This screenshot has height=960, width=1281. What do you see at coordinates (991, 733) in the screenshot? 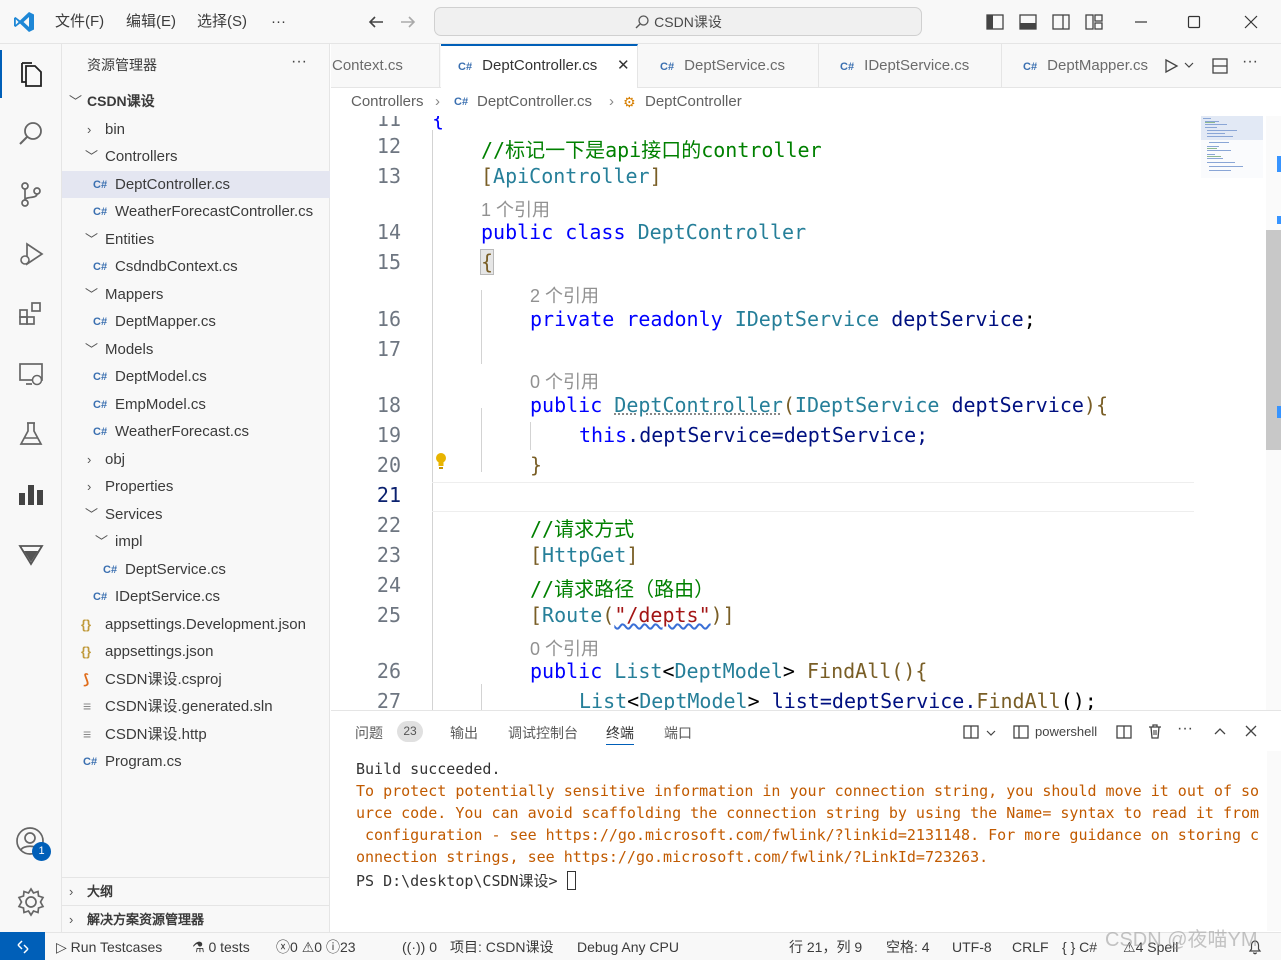
I see `chevron-down-icon` at bounding box center [991, 733].